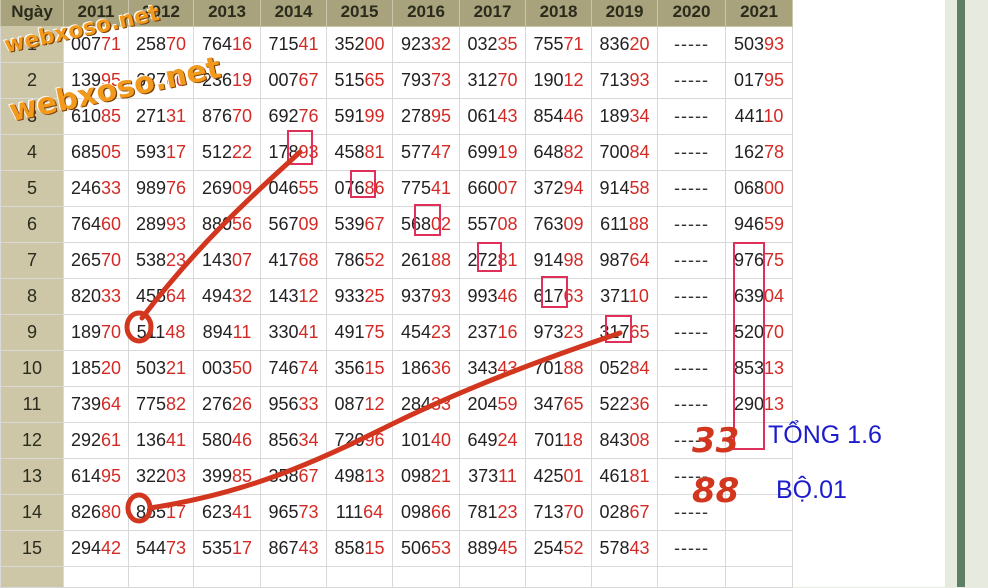 This screenshot has width=988, height=588. Describe the element at coordinates (825, 435) in the screenshot. I see `note-total: TỔNG 1.6` at that location.